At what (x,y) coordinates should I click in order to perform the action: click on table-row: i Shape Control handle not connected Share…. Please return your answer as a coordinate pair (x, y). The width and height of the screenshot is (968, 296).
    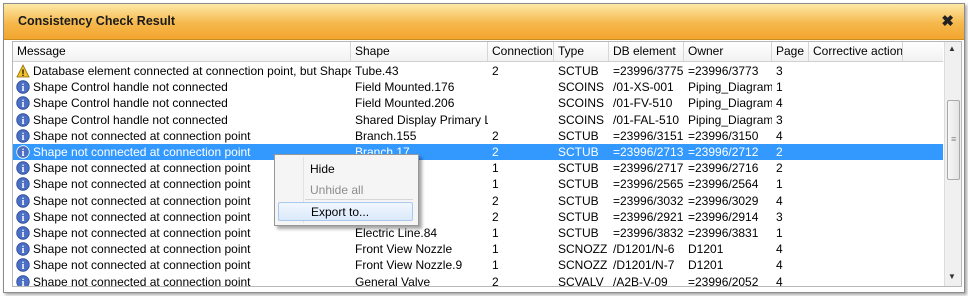
    Looking at the image, I should click on (478, 120).